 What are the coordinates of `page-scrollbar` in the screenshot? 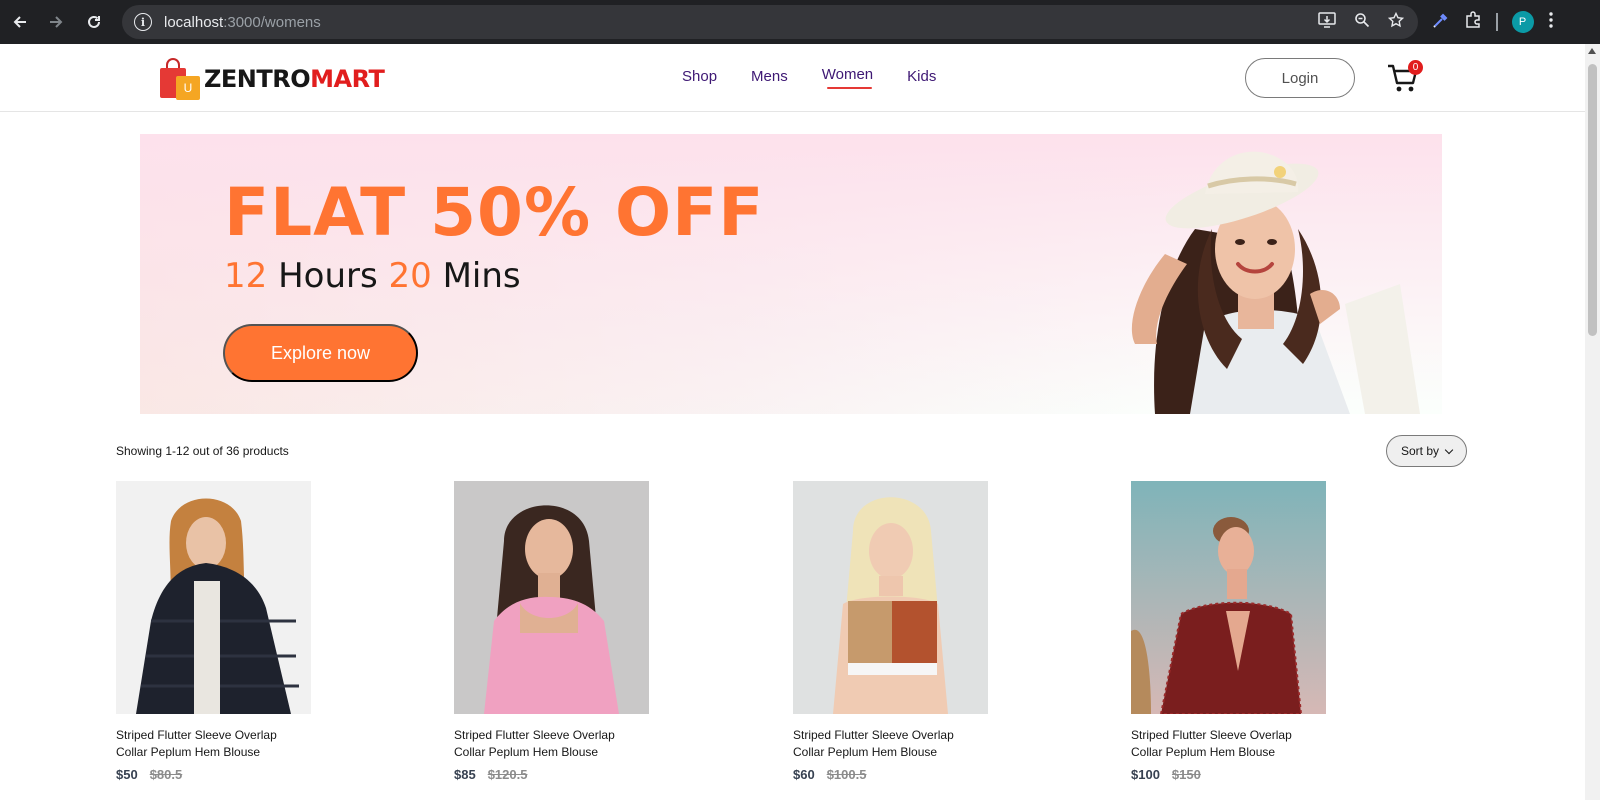 It's located at (1592, 422).